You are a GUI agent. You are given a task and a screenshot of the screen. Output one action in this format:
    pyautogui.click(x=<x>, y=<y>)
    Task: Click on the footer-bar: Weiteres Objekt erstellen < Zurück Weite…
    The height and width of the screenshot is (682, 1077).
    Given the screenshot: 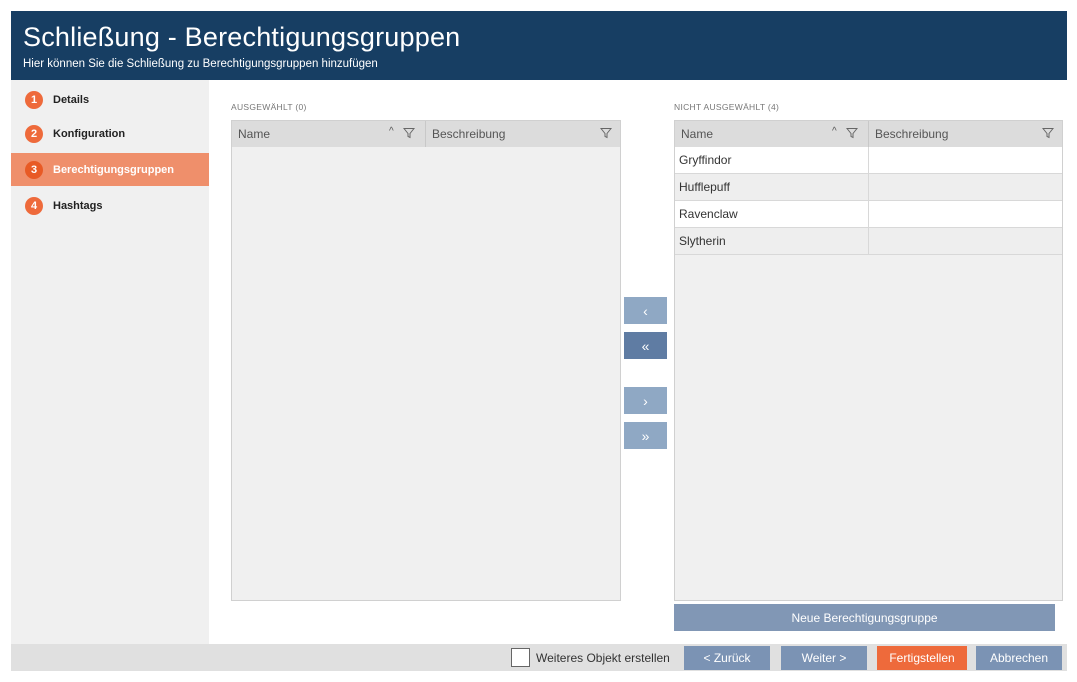 What is the action you would take?
    pyautogui.click(x=539, y=657)
    